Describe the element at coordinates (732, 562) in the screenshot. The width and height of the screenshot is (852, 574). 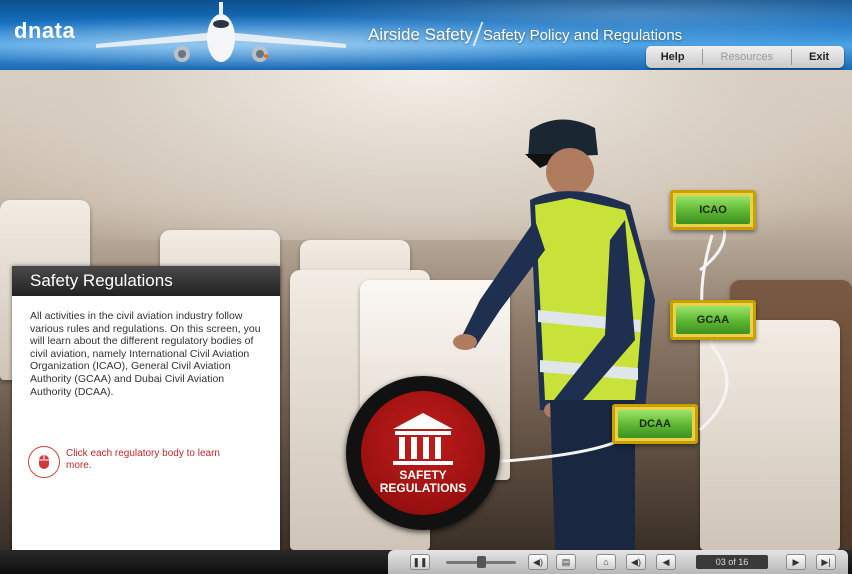
I see `page-counter: 03 of 16` at that location.